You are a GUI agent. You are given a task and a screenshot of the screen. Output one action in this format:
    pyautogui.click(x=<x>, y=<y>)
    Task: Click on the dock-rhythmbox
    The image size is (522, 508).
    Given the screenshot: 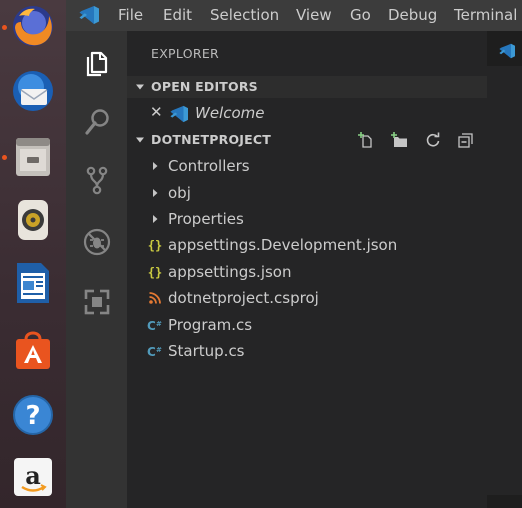 What is the action you would take?
    pyautogui.click(x=33, y=220)
    